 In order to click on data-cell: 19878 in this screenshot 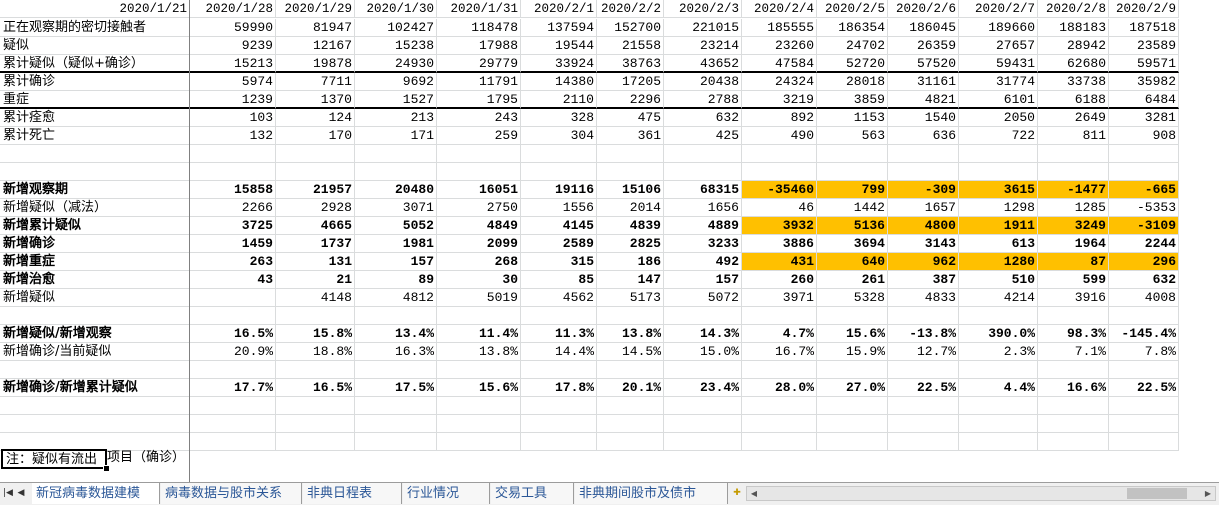, I will do `click(315, 64)`.